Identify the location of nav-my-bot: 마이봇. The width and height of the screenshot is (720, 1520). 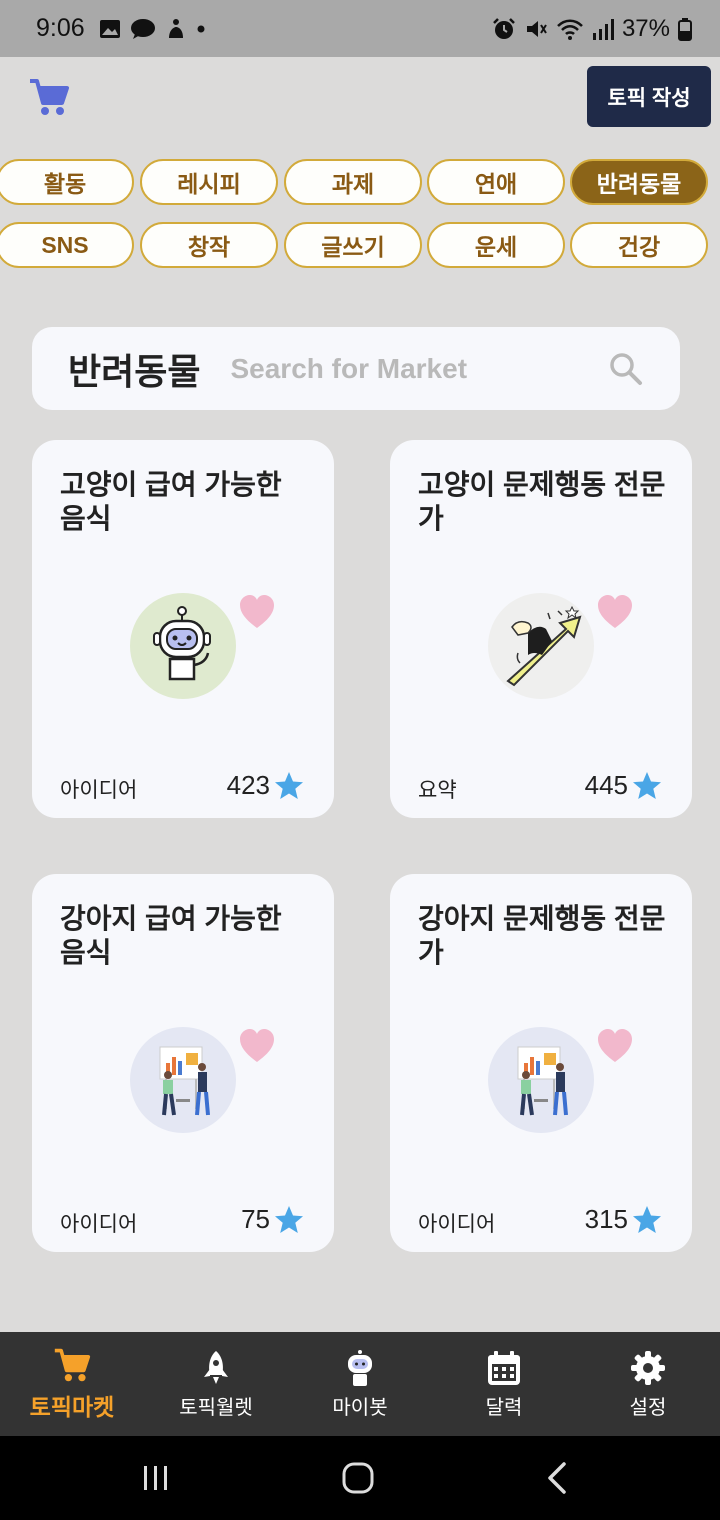
(360, 1384).